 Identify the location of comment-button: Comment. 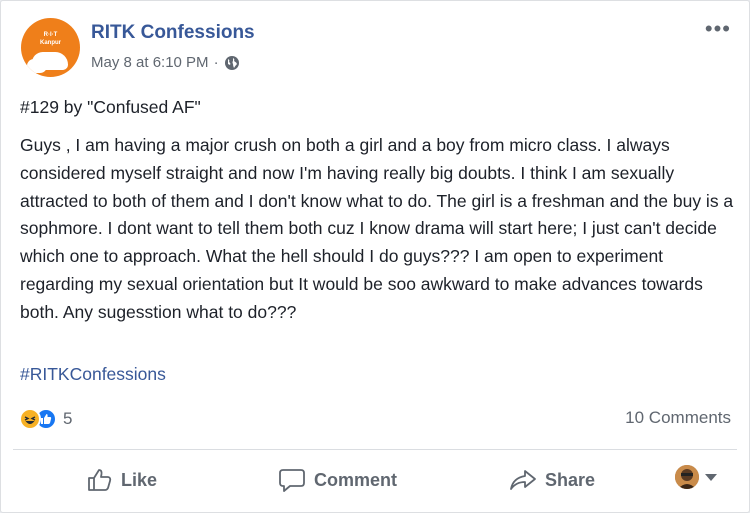
(337, 480).